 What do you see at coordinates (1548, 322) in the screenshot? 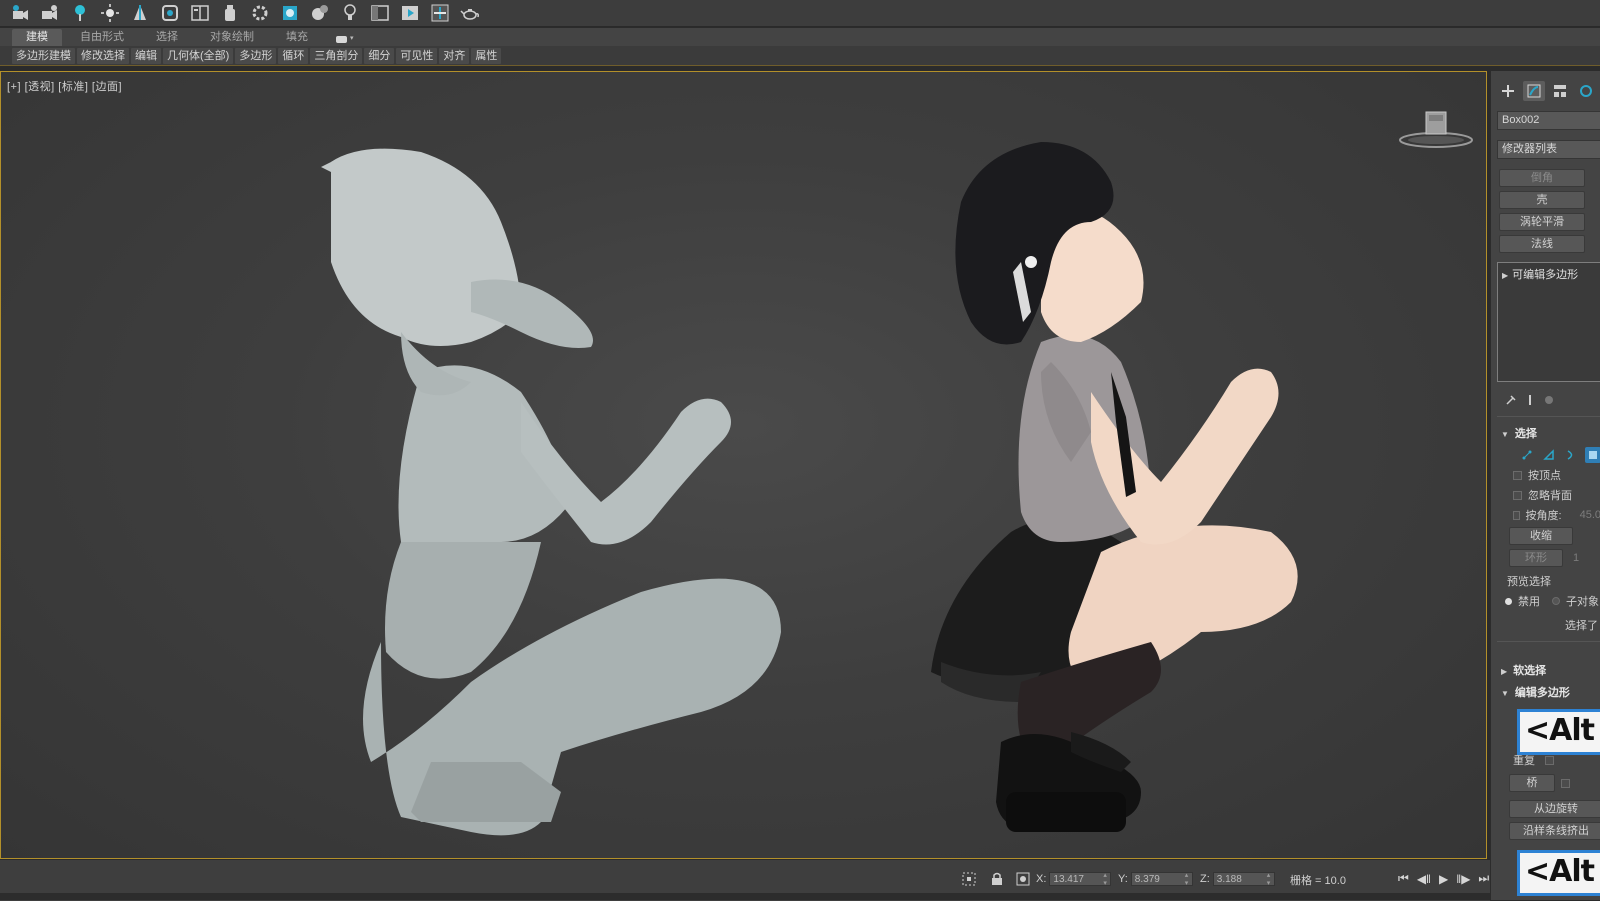
I see `modifier-stack: ▶ 可编辑多边形` at bounding box center [1548, 322].